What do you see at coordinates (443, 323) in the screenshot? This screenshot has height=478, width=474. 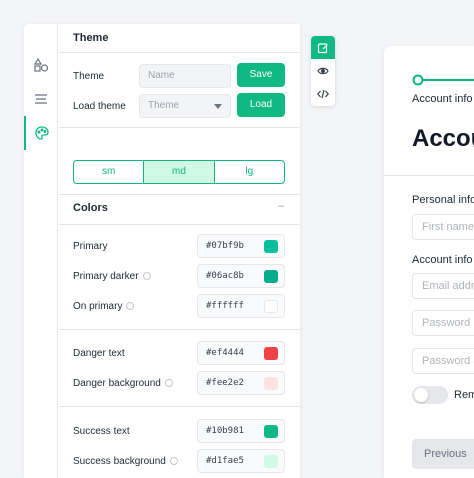 I see `password-input: Password` at bounding box center [443, 323].